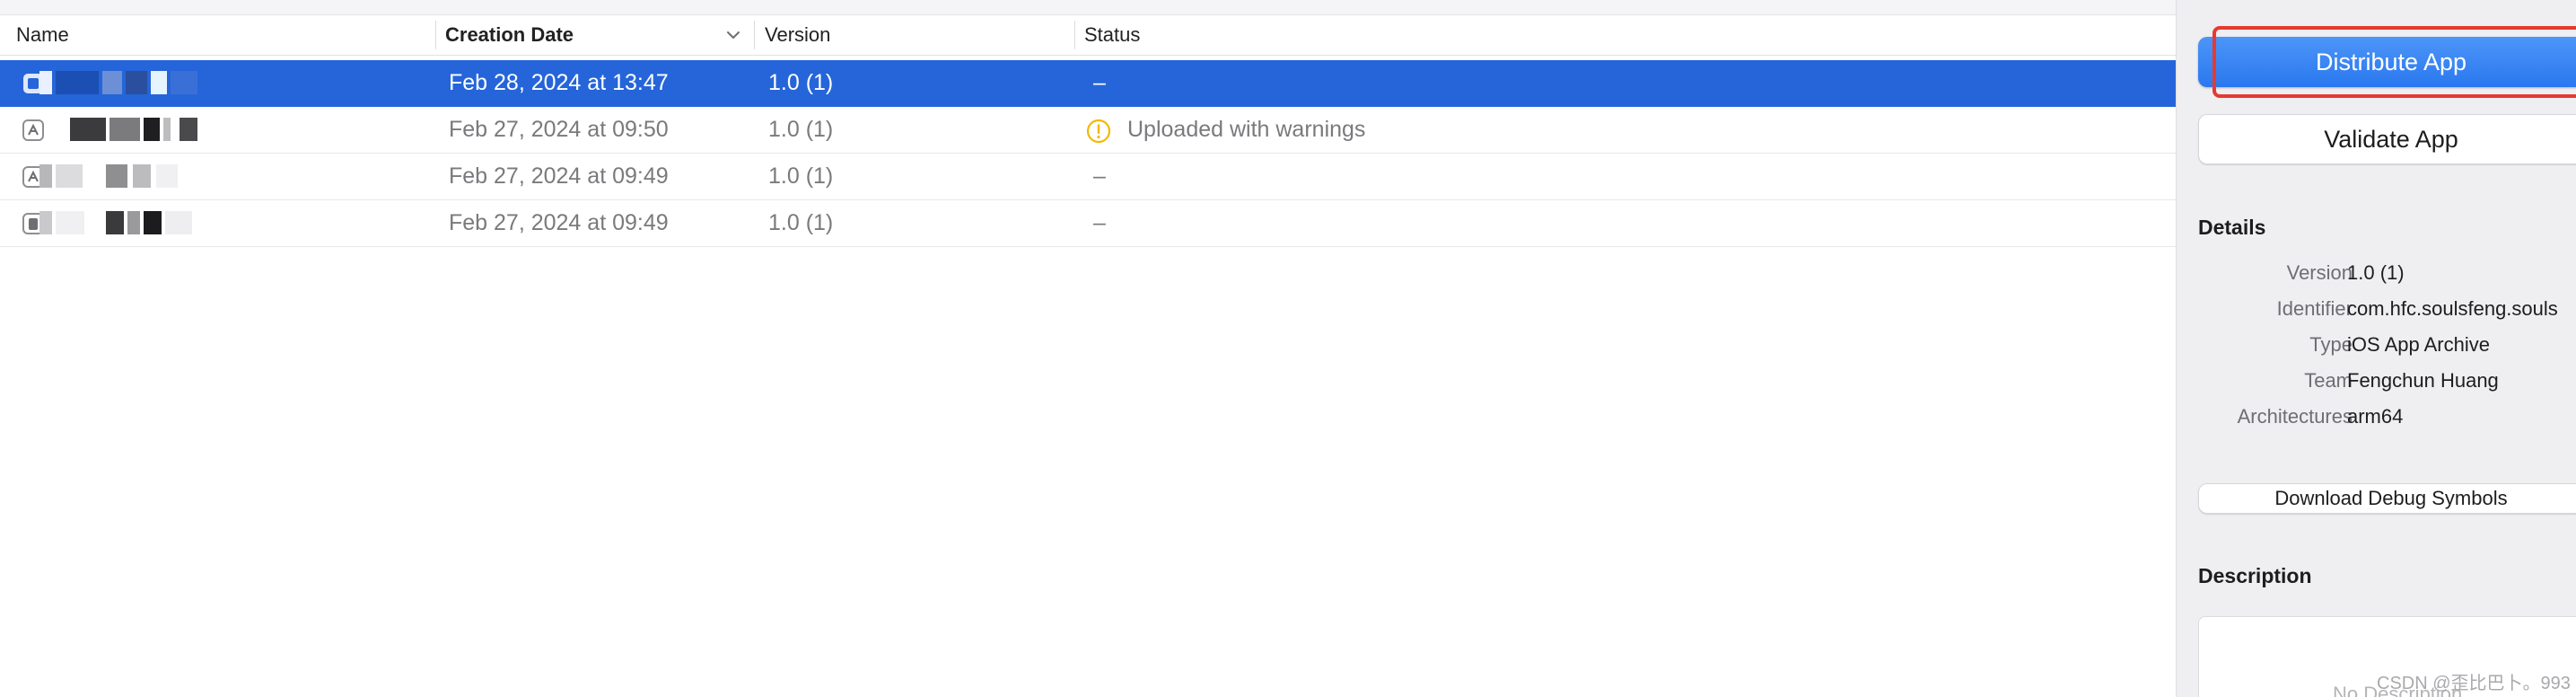 This screenshot has width=2576, height=697. I want to click on watermark: CSDN @歪比巴卜。993, so click(2474, 683).